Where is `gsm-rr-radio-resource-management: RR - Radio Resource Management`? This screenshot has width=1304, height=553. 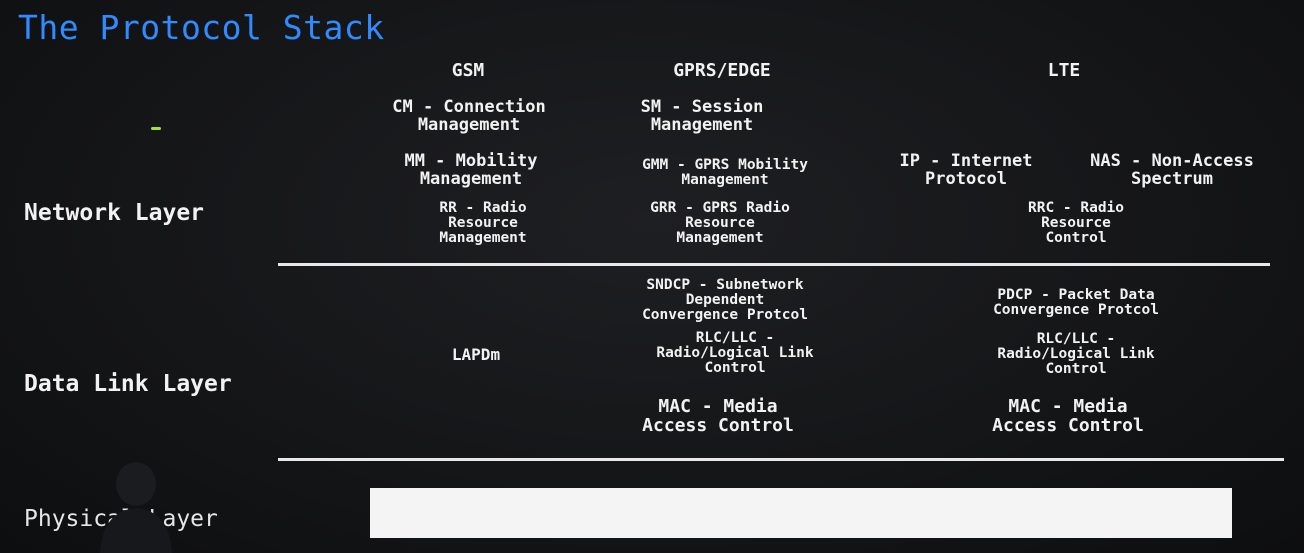
gsm-rr-radio-resource-management: RR - Radio Resource Management is located at coordinates (483, 223).